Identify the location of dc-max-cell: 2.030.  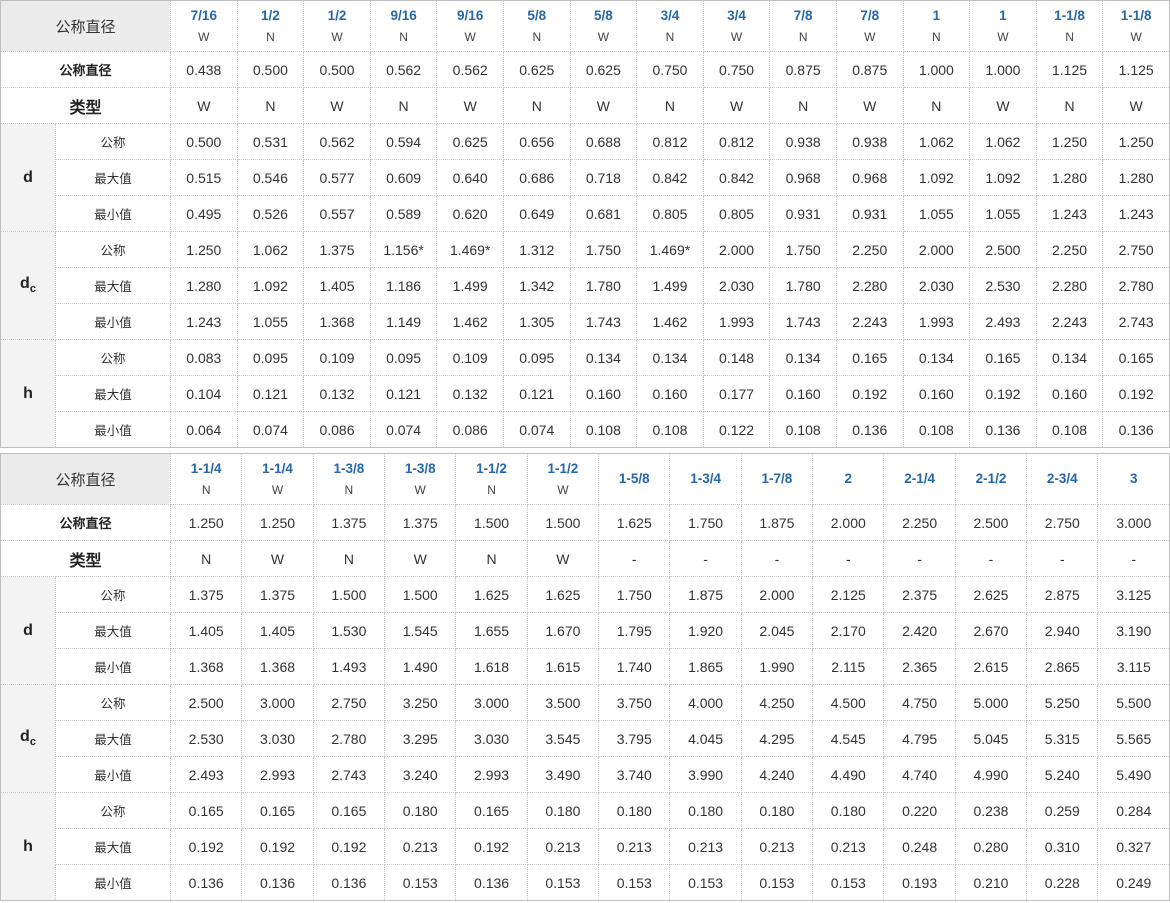
(736, 285).